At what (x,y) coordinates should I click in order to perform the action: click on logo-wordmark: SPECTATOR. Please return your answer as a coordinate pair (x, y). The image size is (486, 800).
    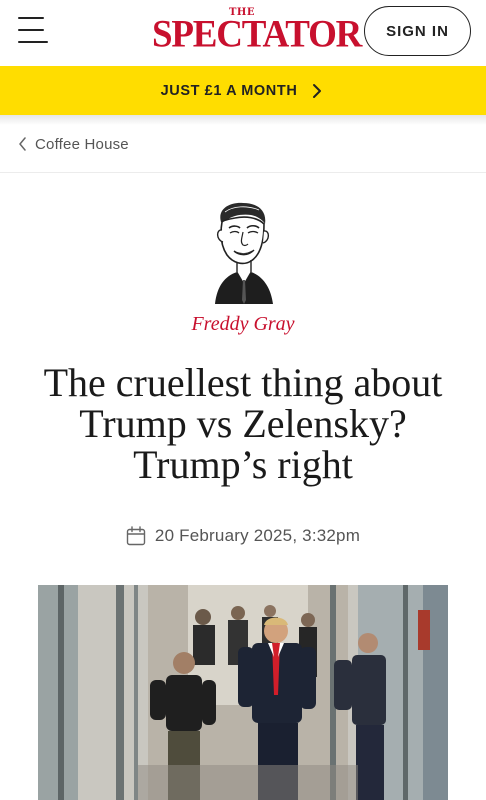
    Looking at the image, I should click on (257, 34).